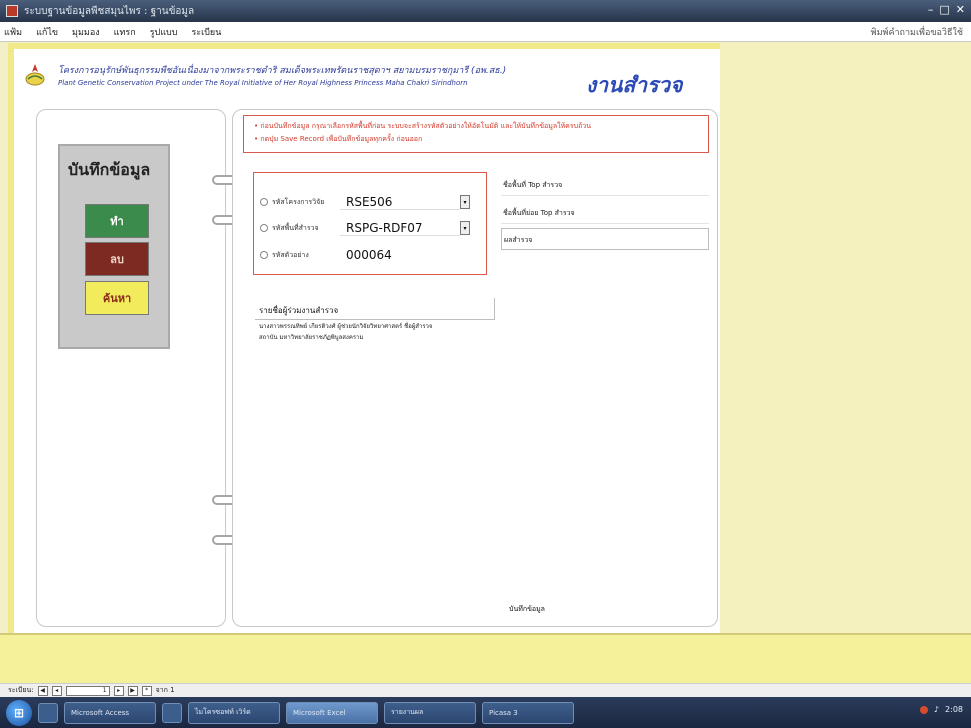 The height and width of the screenshot is (728, 971). What do you see at coordinates (117, 221) in the screenshot?
I see `add-record-button: ทำ` at bounding box center [117, 221].